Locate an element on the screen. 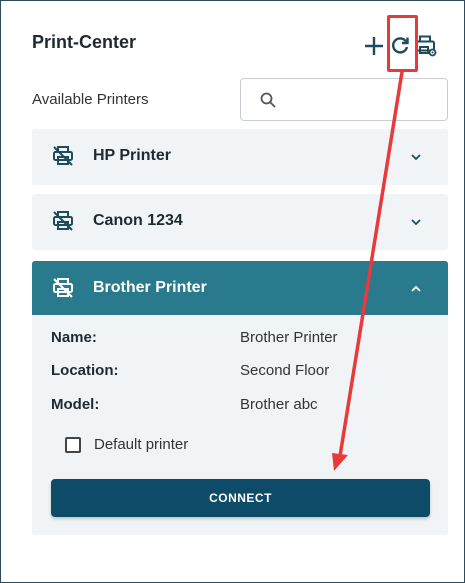  printer-settings-icon is located at coordinates (426, 46).